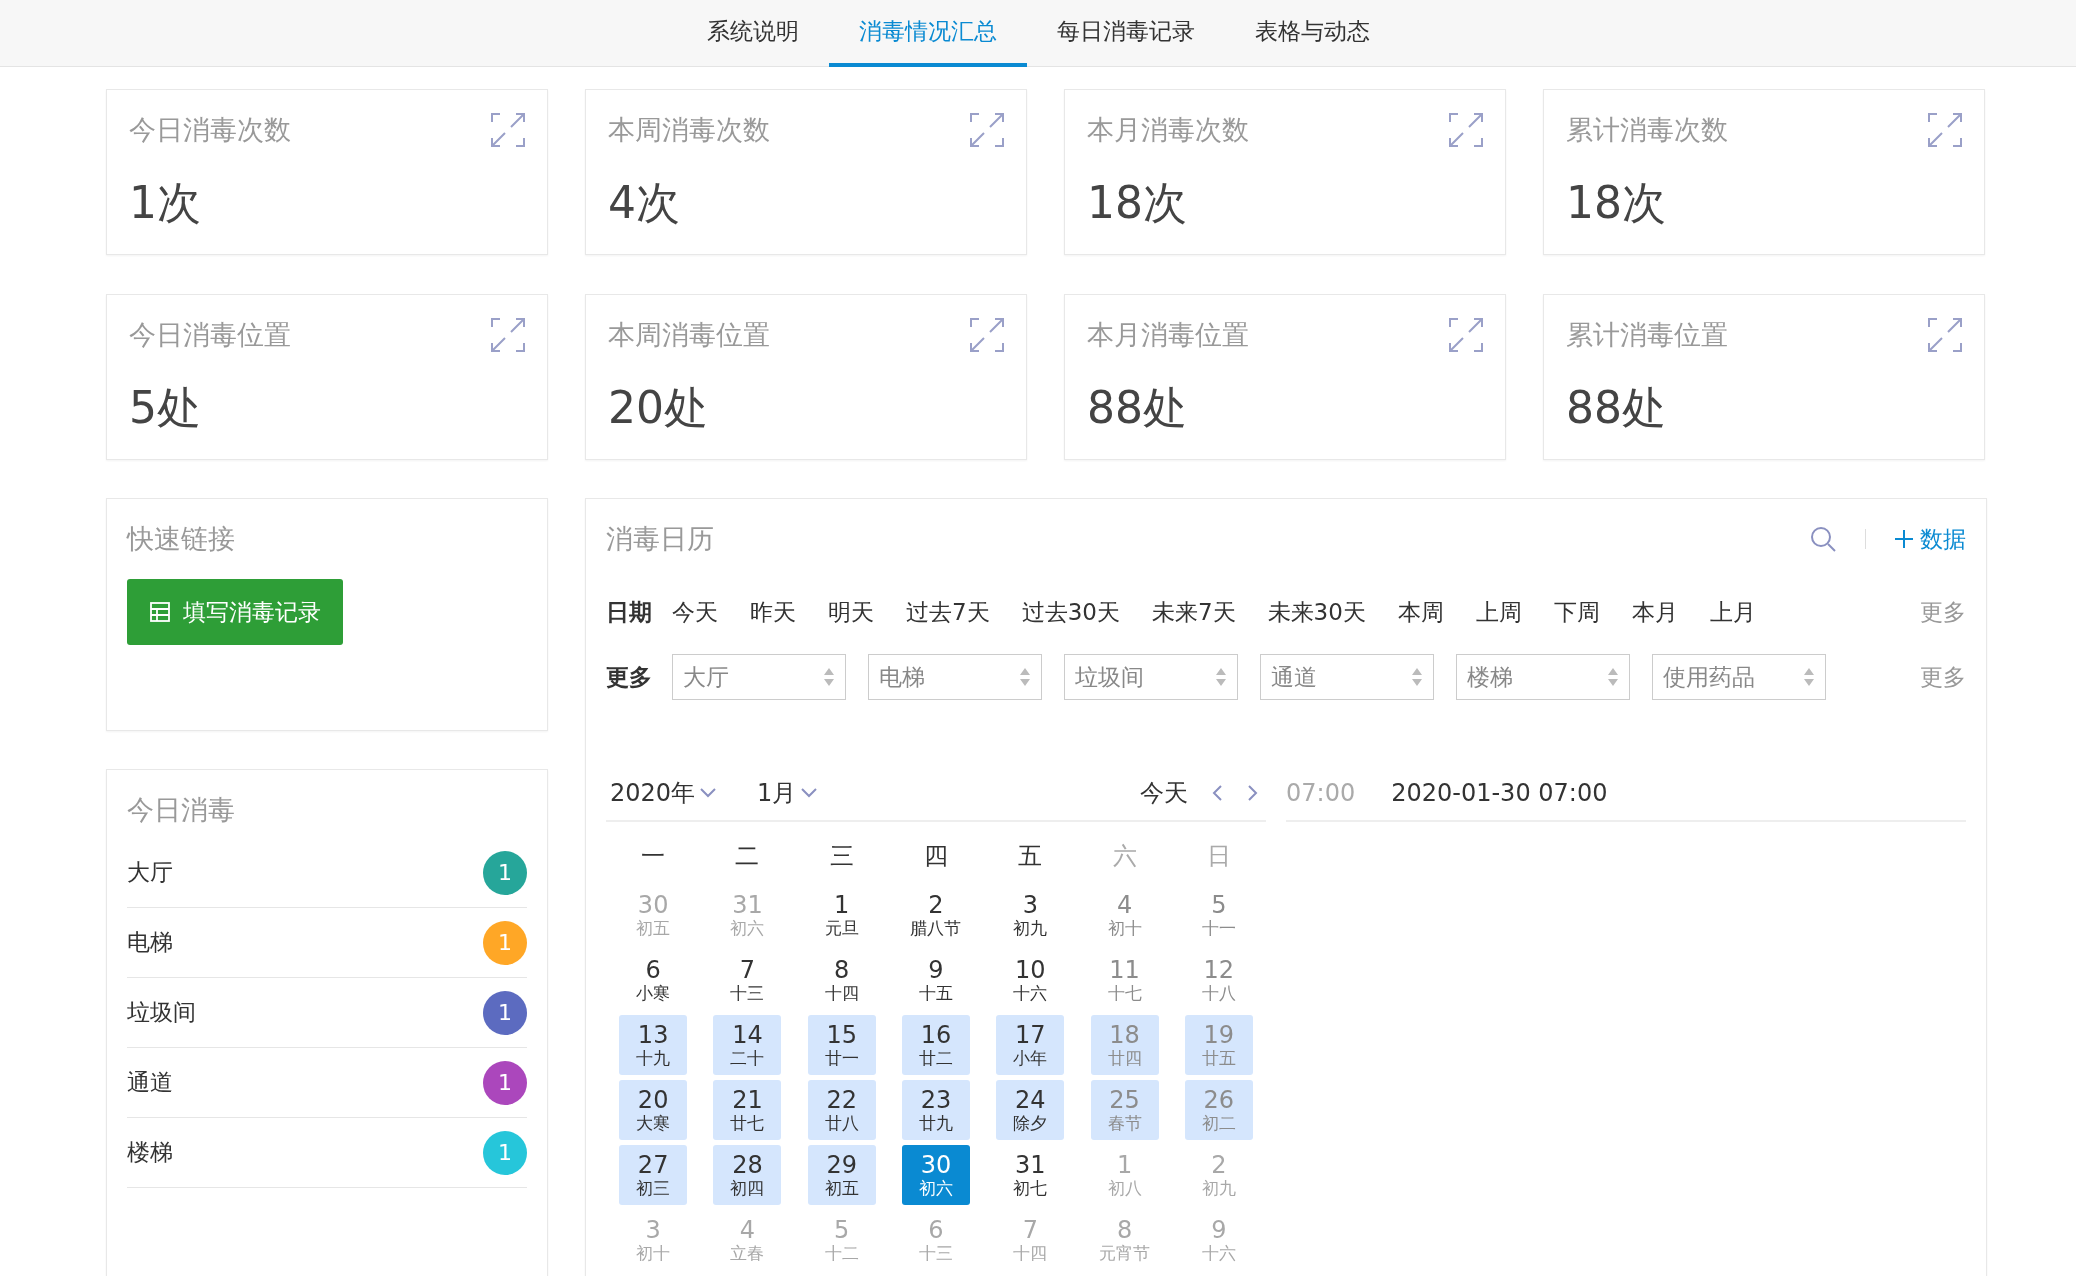 This screenshot has height=1276, width=2076. Describe the element at coordinates (150, 872) in the screenshot. I see `location-name: 大厅` at that location.